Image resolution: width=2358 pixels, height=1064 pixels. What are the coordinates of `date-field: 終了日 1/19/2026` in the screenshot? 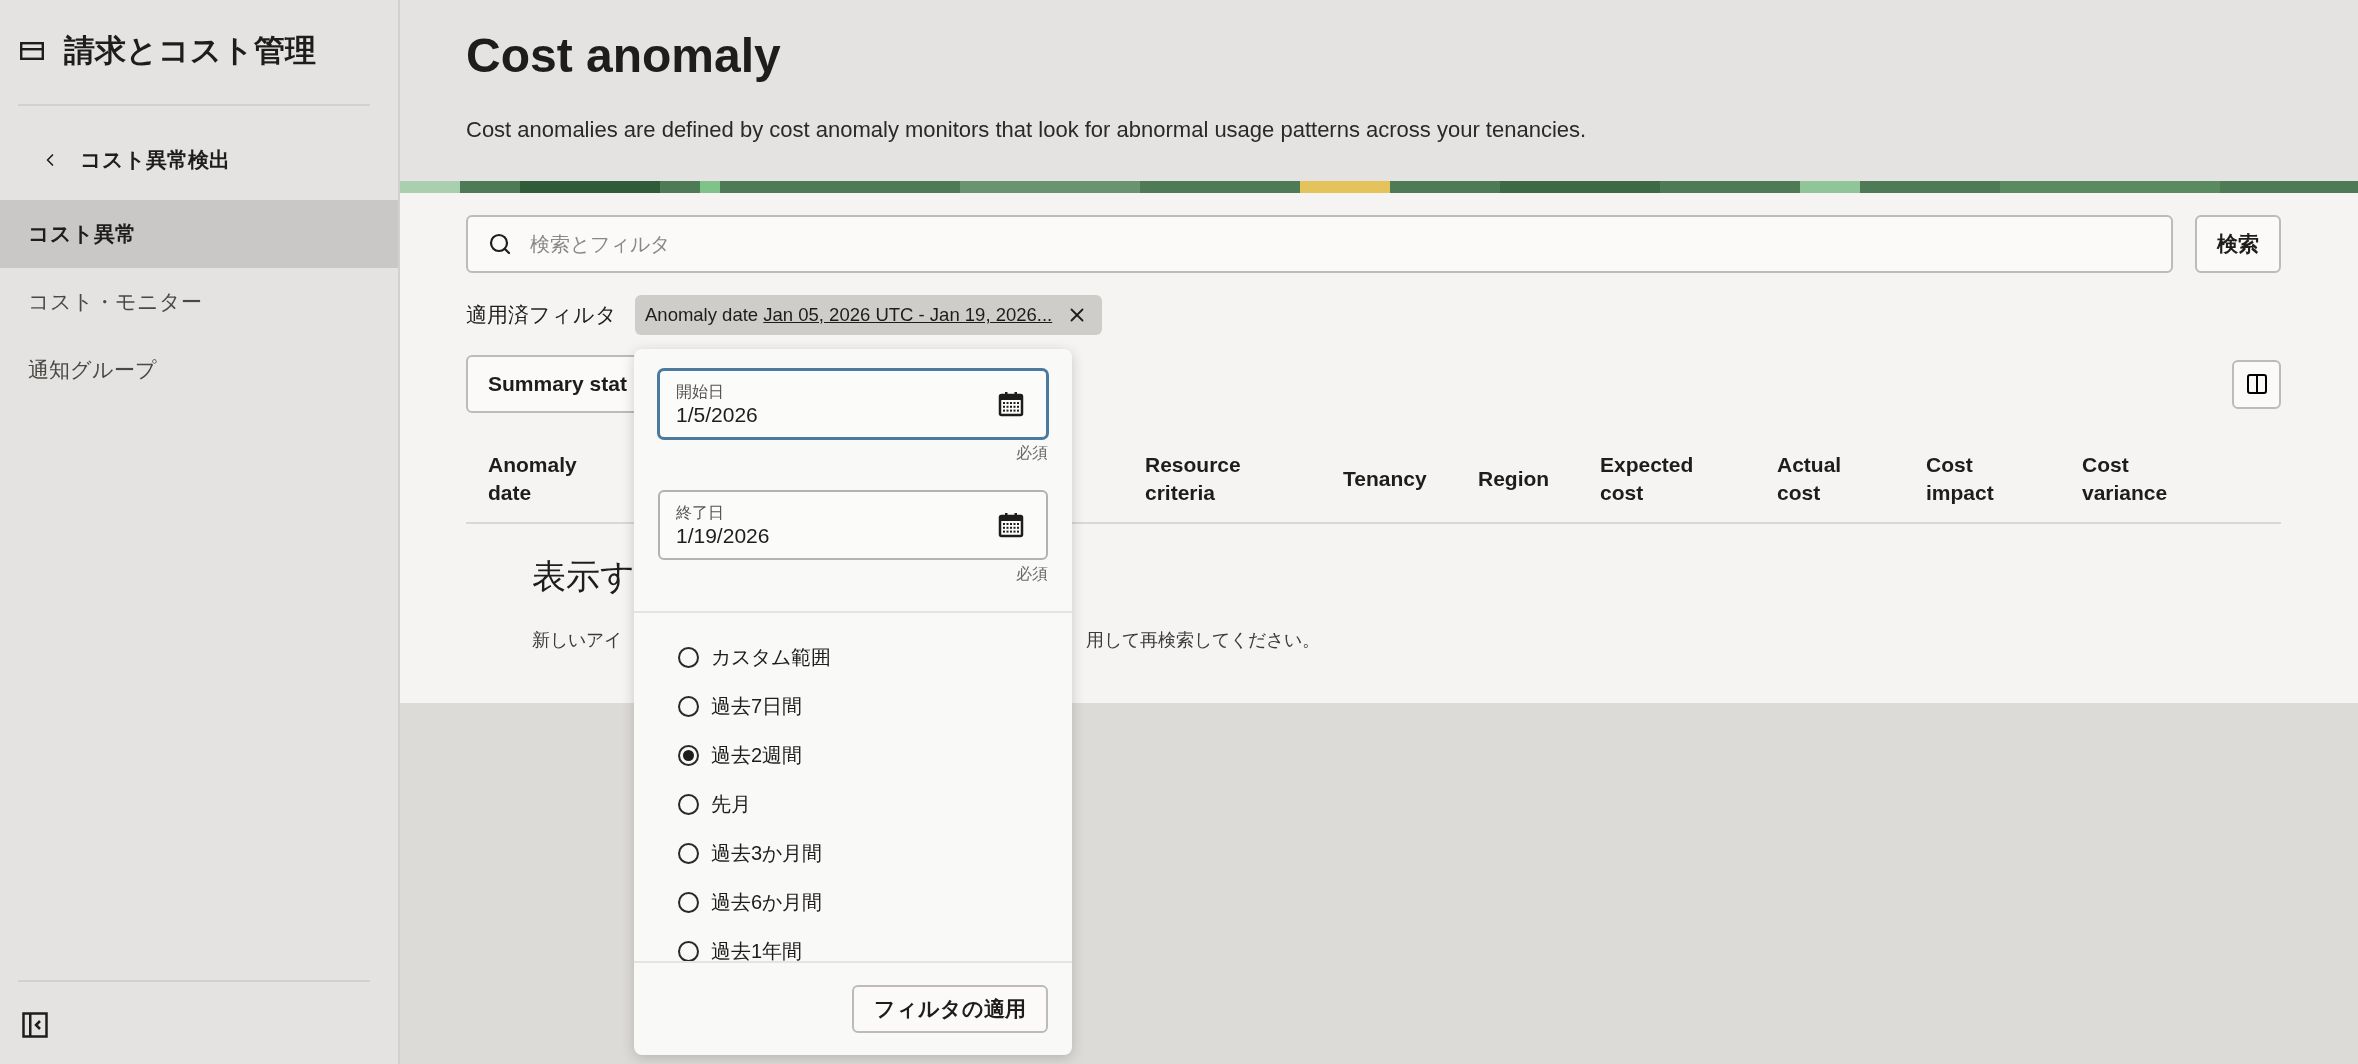 It's located at (853, 525).